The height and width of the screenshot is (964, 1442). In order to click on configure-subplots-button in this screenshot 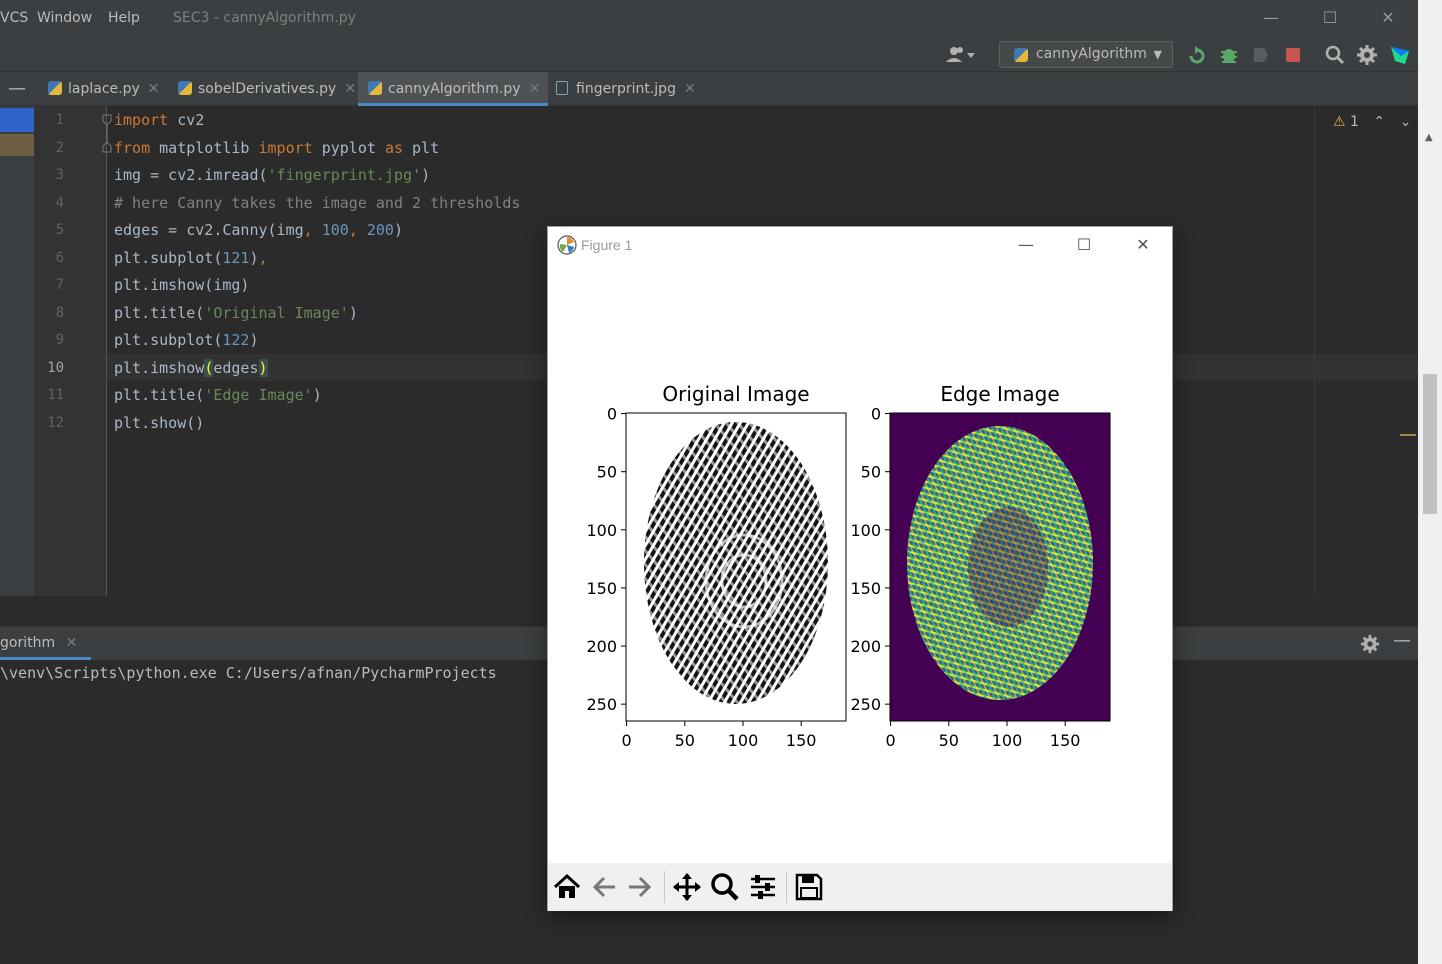, I will do `click(763, 887)`.